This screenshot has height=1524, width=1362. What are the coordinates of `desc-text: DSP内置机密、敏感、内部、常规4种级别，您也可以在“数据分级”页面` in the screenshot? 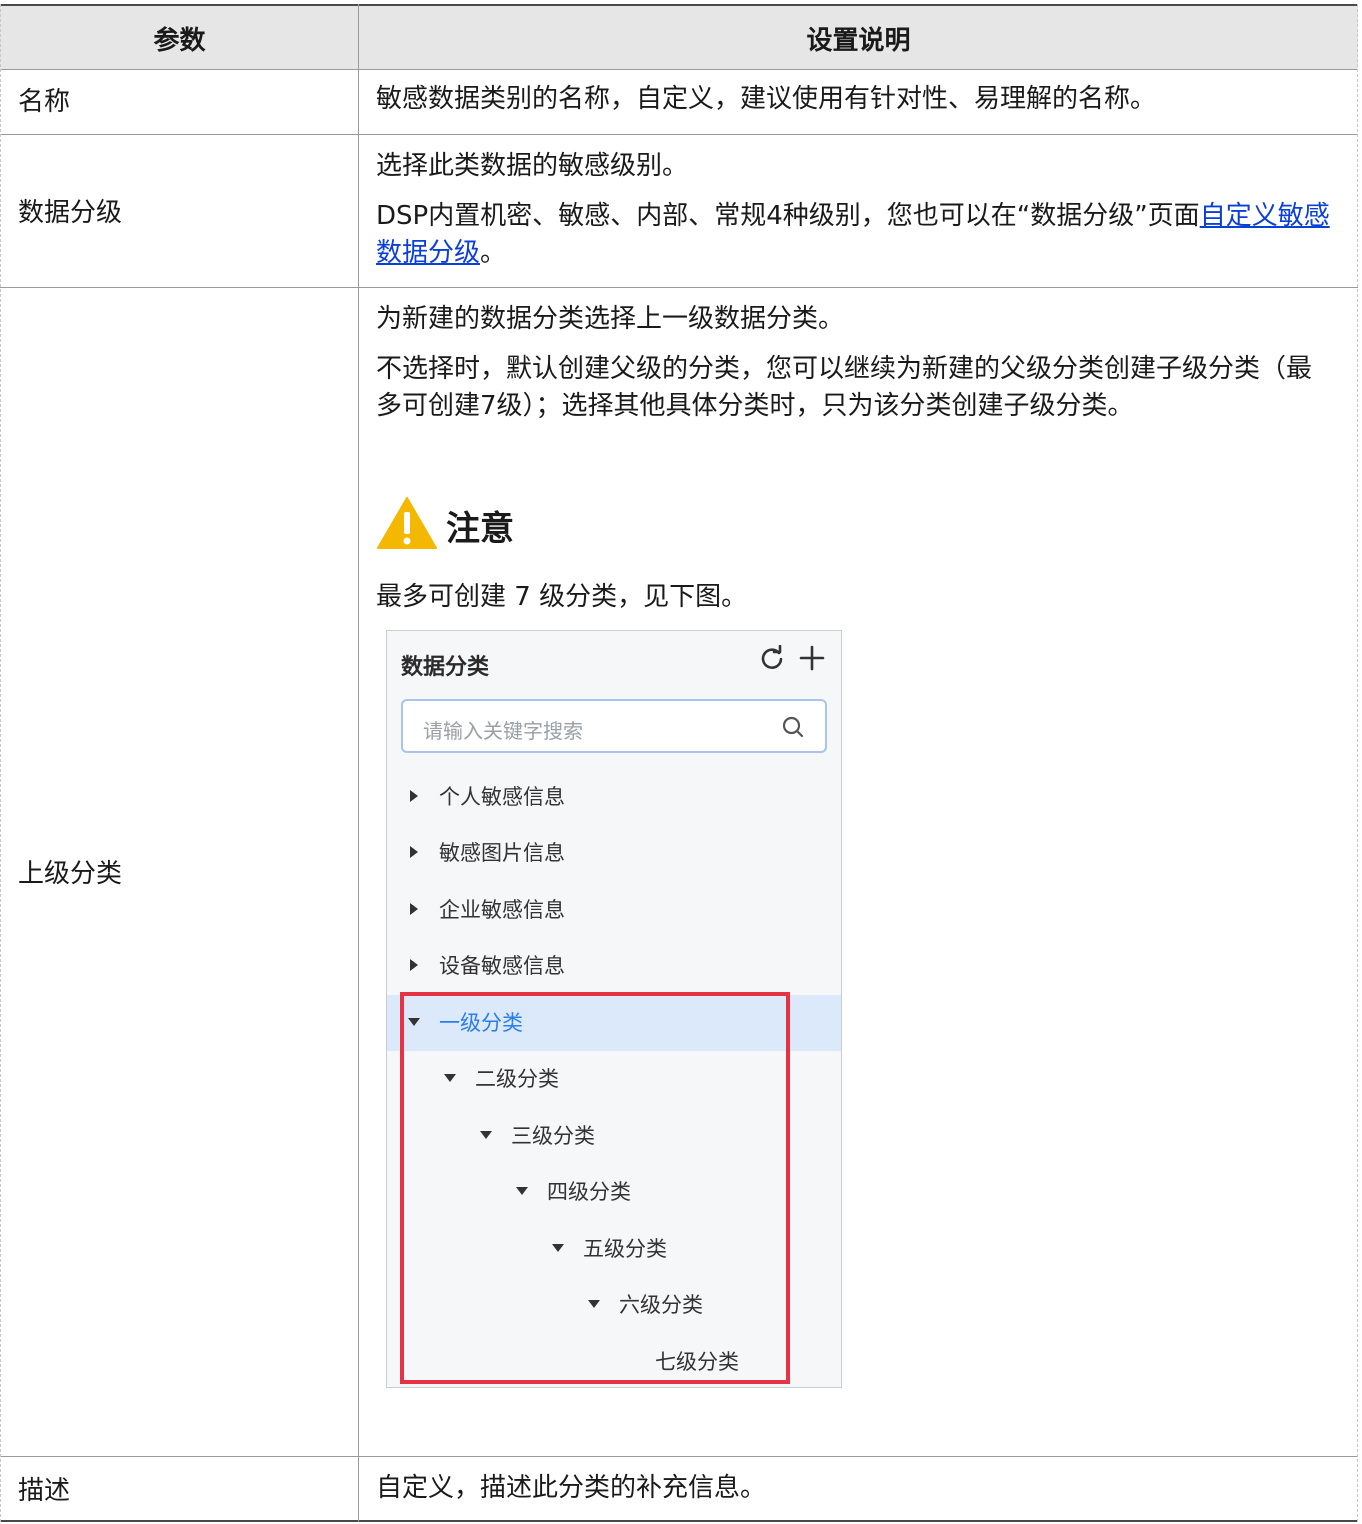 It's located at (788, 216).